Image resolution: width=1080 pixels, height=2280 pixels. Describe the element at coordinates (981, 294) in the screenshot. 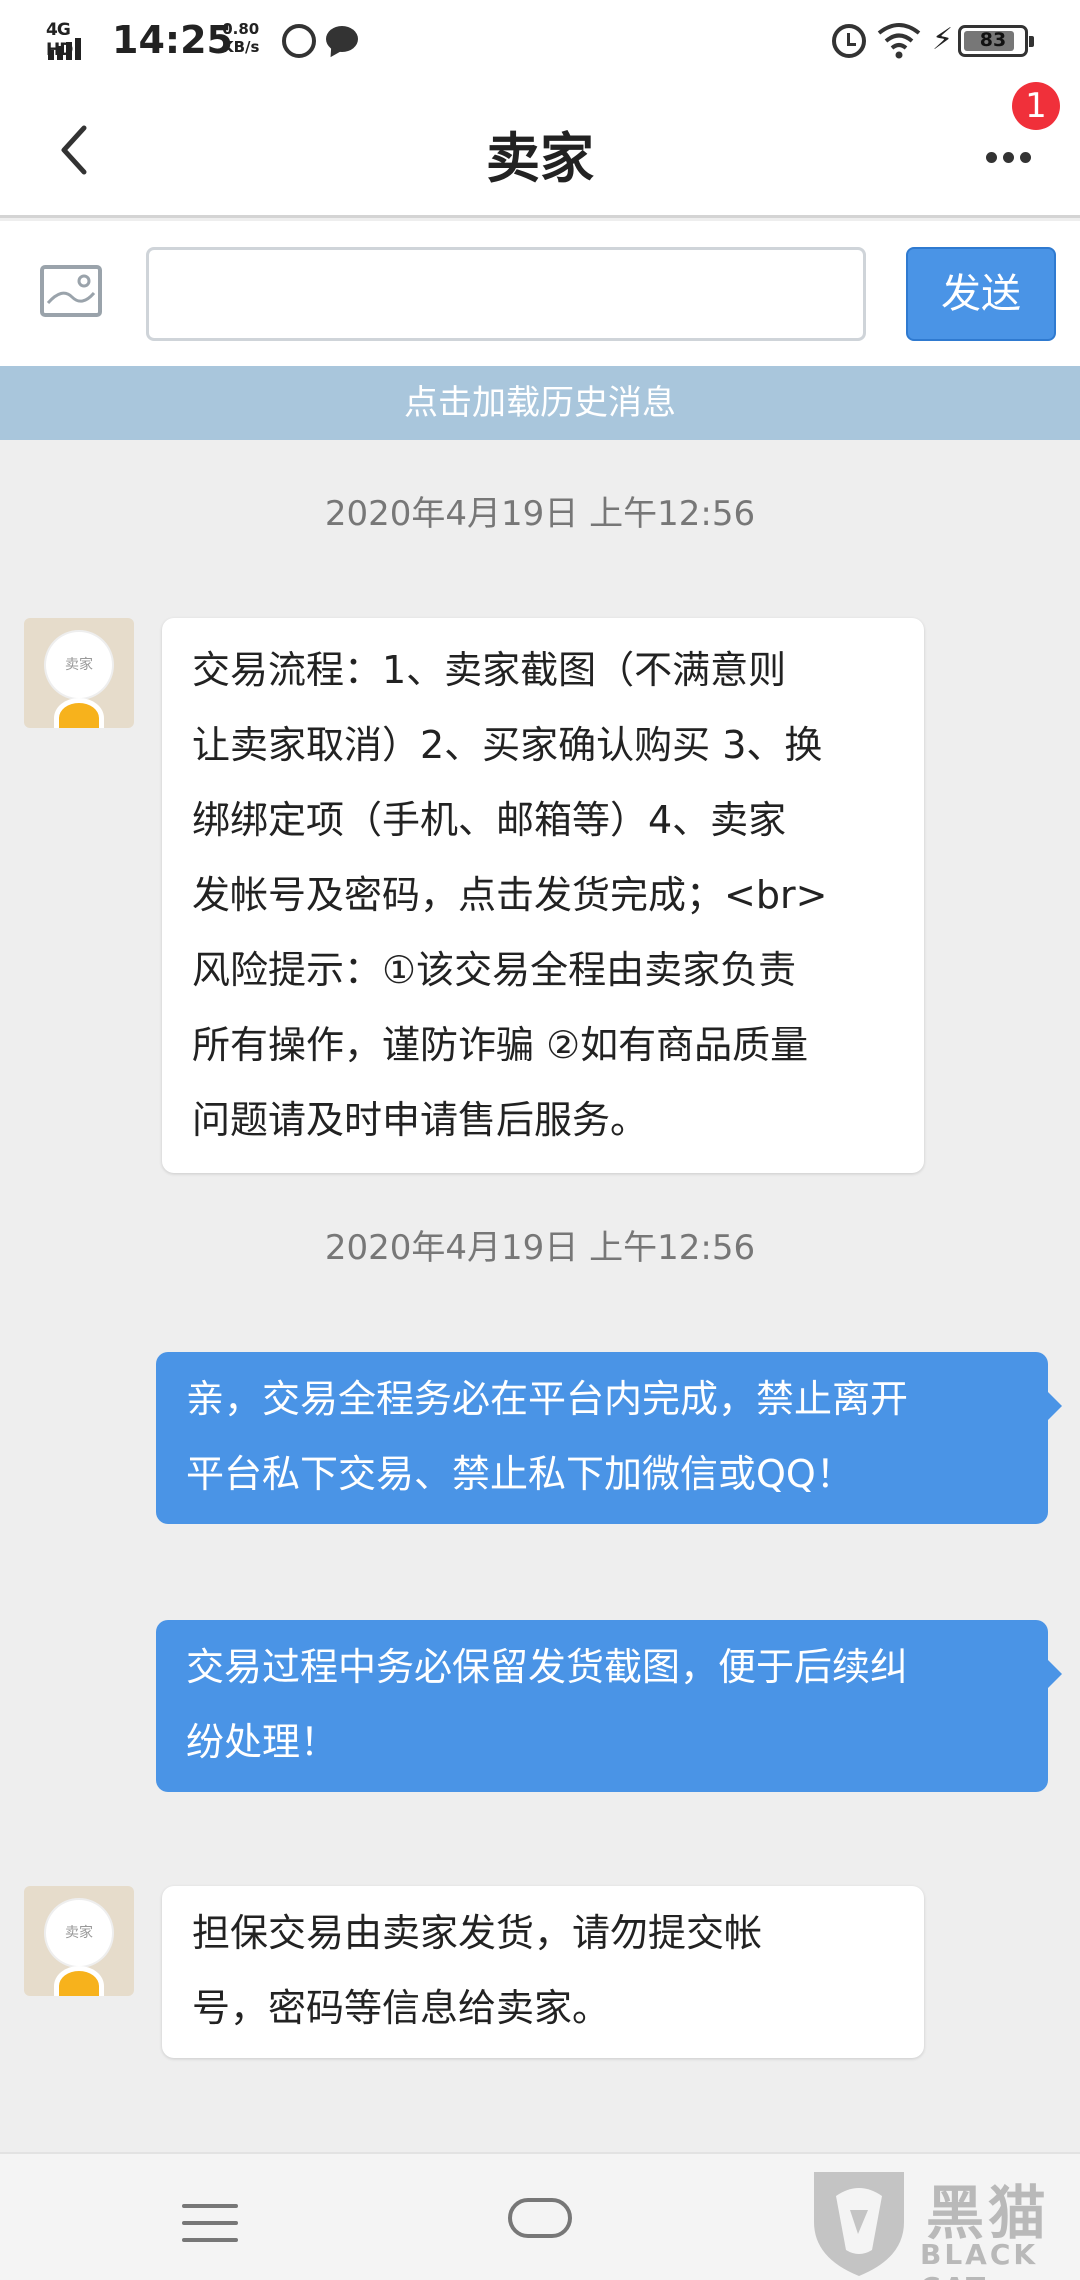

I see `send-button: 发送` at that location.